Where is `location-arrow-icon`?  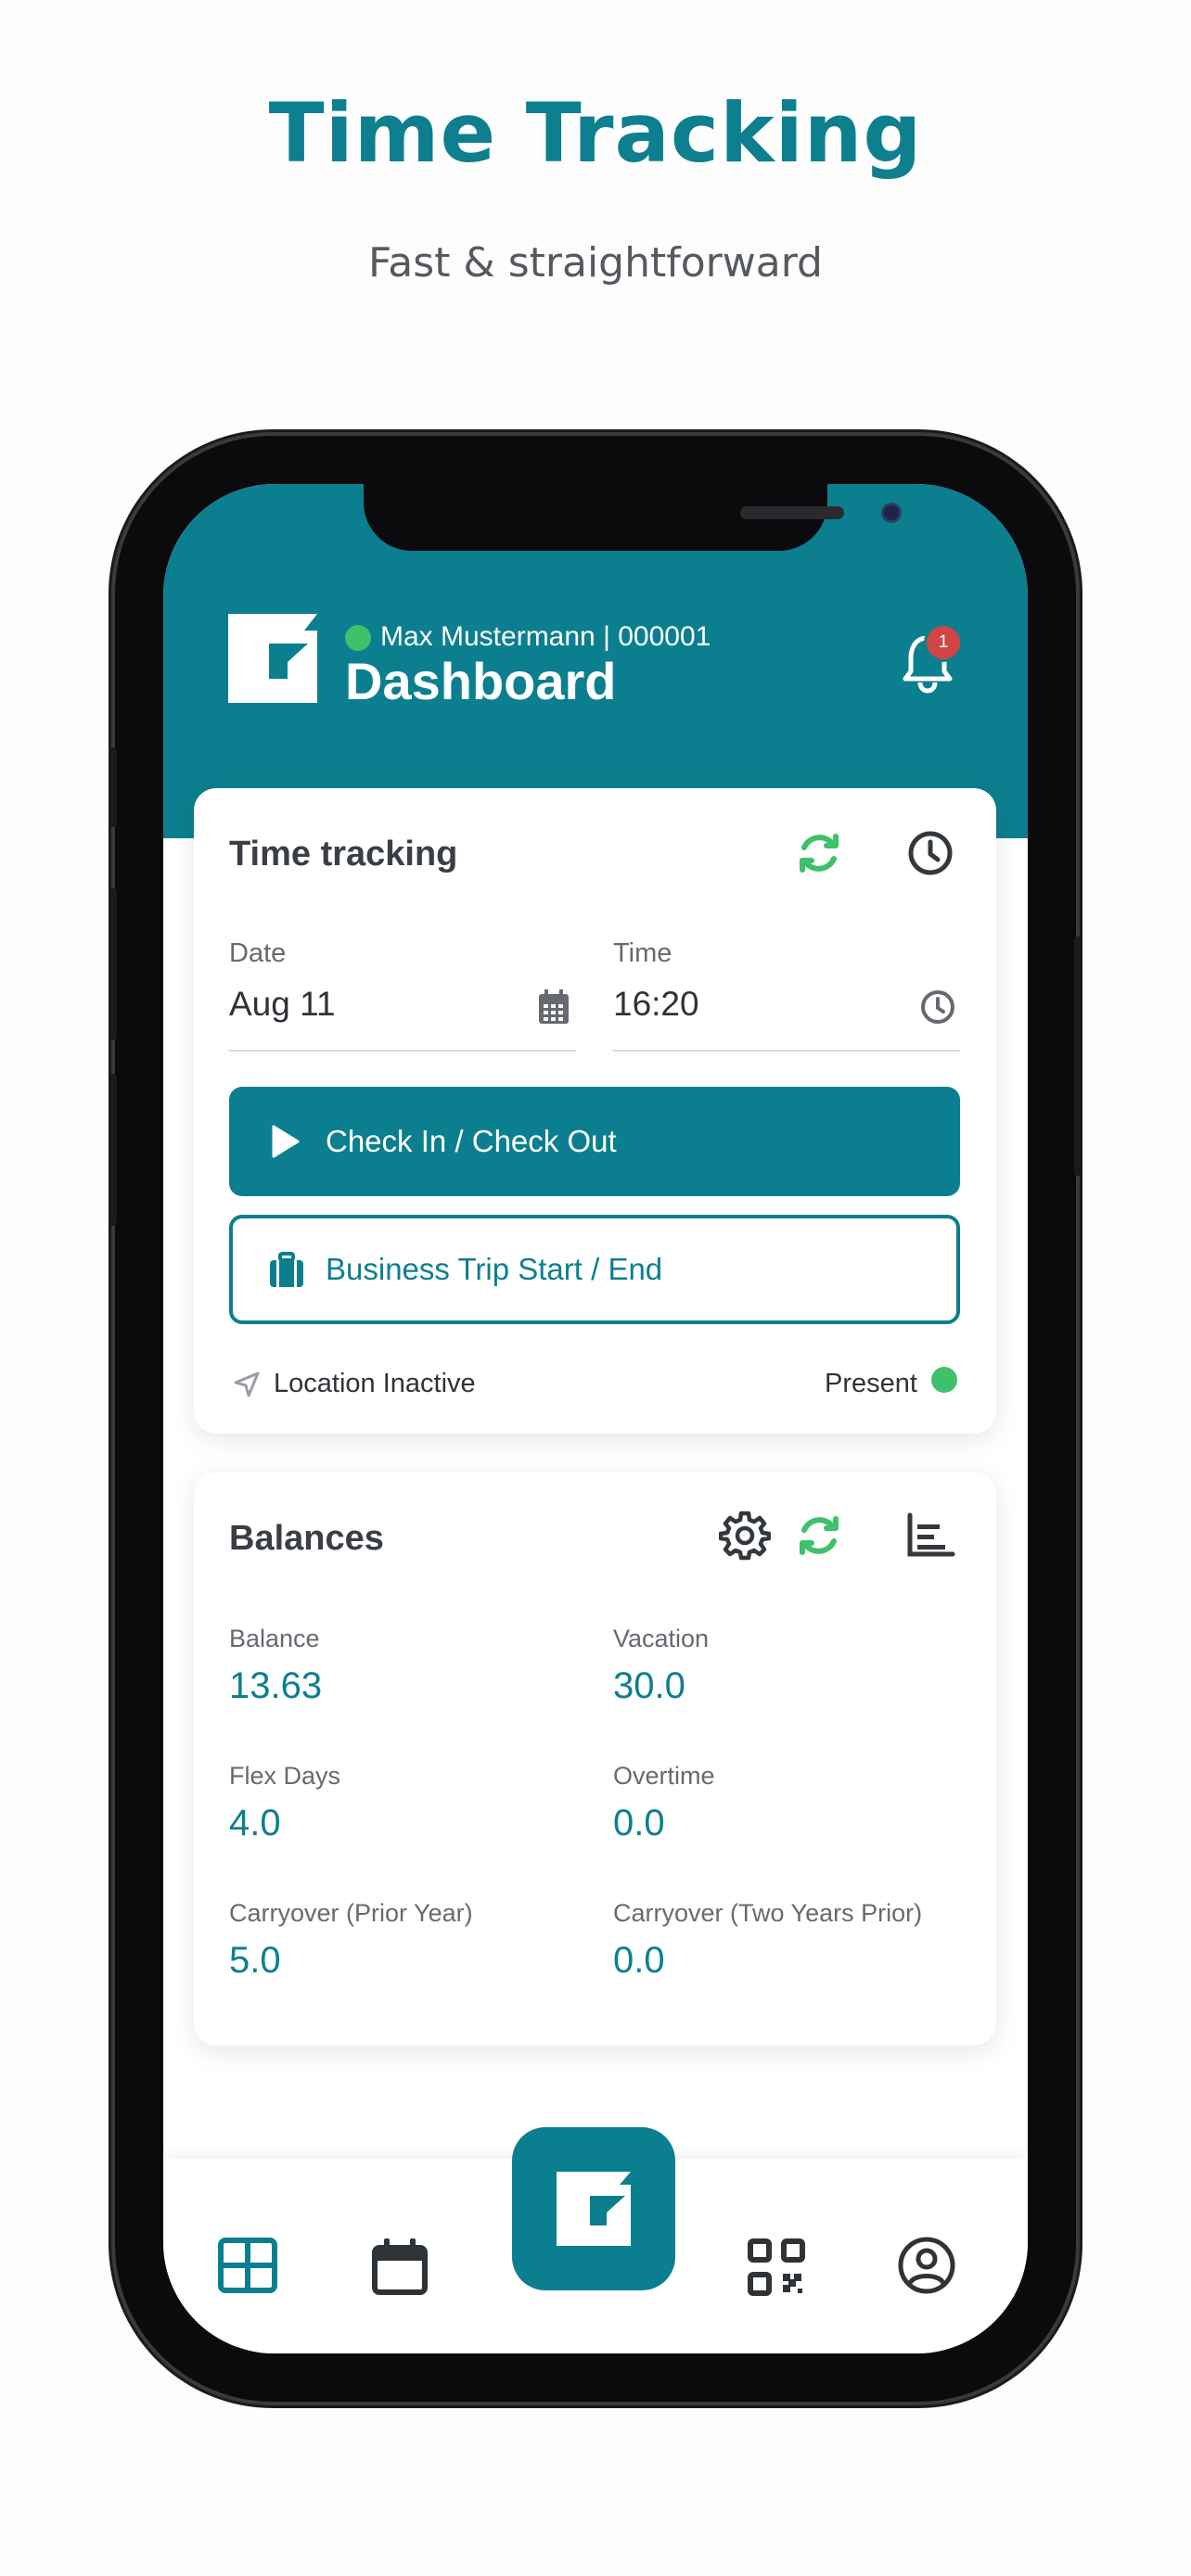
location-arrow-icon is located at coordinates (247, 1384).